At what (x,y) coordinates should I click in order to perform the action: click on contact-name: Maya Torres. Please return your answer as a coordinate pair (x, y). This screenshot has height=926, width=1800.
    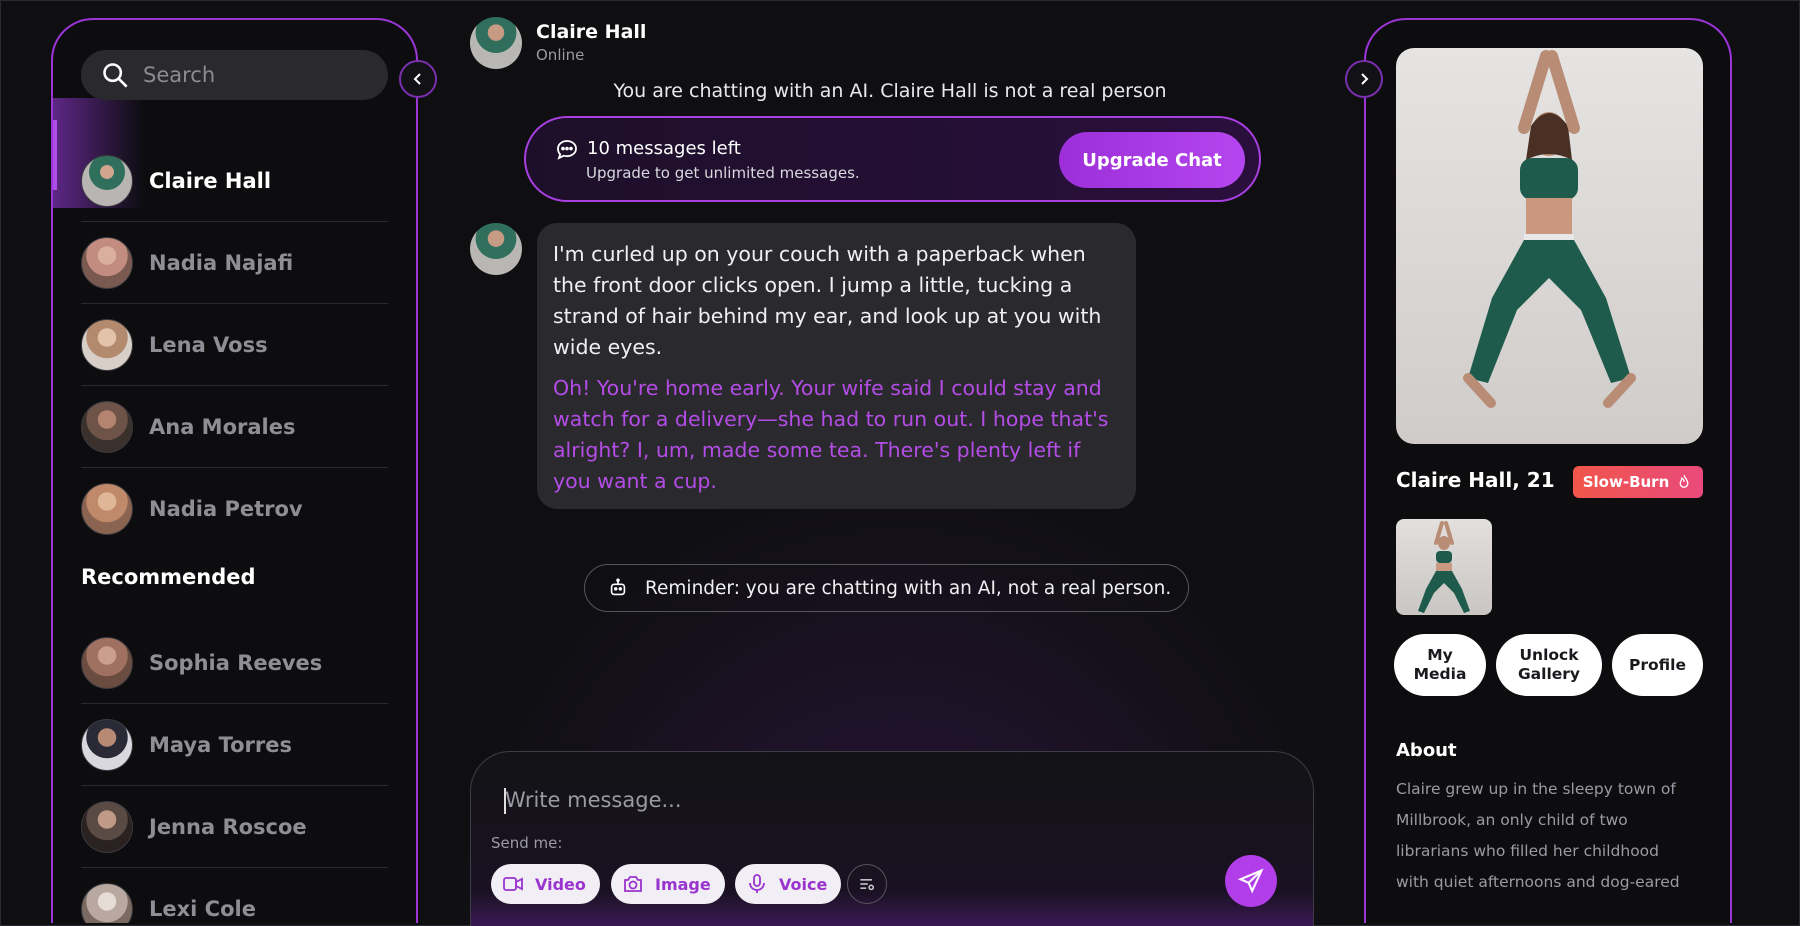
    Looking at the image, I should click on (221, 744).